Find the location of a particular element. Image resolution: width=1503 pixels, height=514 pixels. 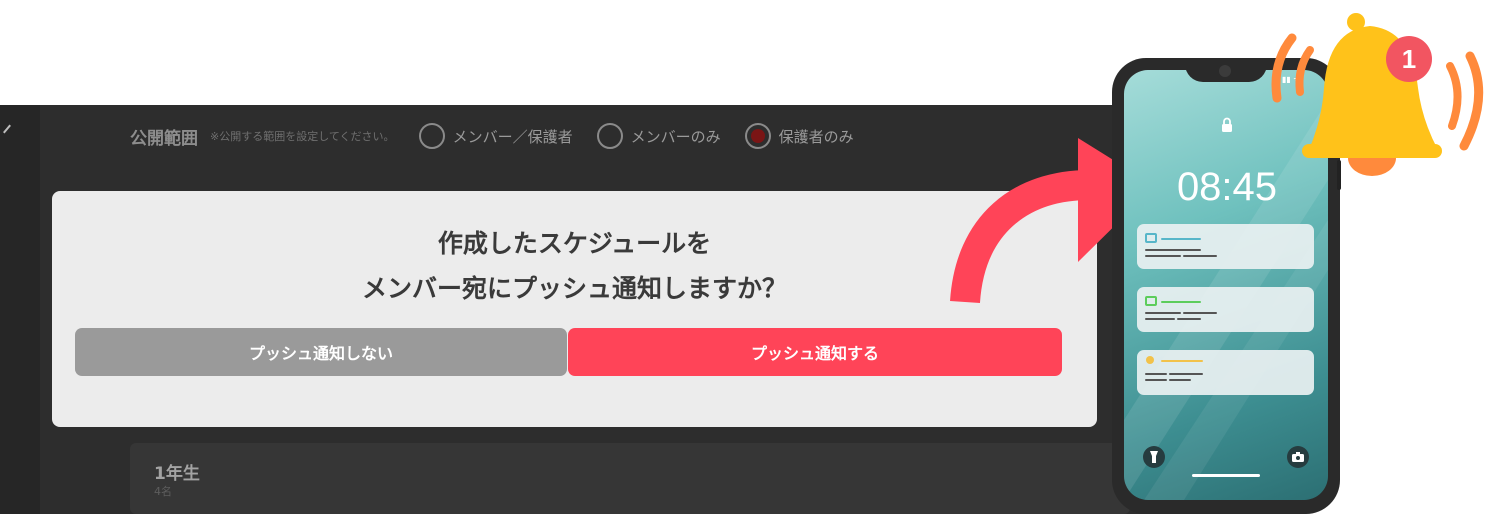

ringing-bell-icon is located at coordinates (1377, 94).